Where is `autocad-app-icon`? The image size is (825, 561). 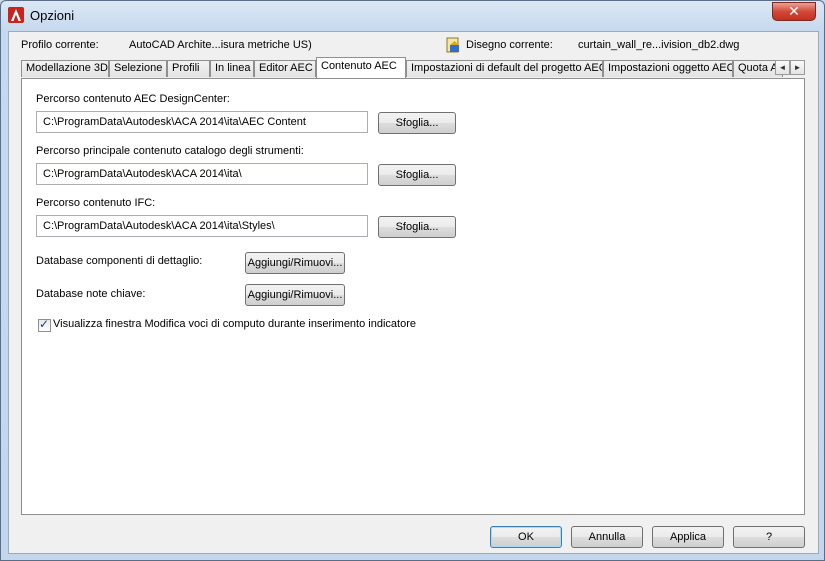 autocad-app-icon is located at coordinates (16, 15).